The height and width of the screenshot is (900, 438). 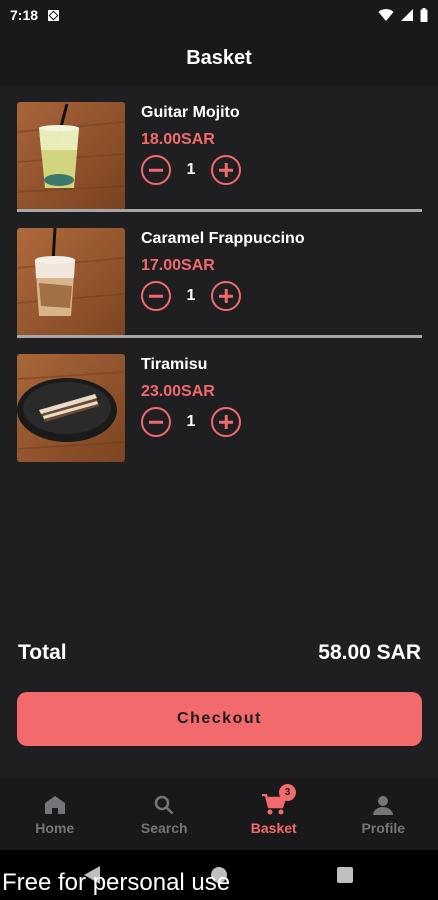 I want to click on item-price: 18.00SAR, so click(x=178, y=139).